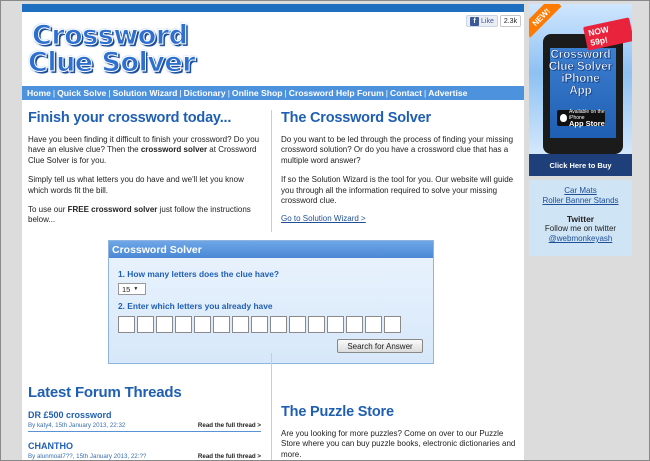 This screenshot has height=461, width=650. Describe the element at coordinates (273, 8) in the screenshot. I see `top-bar` at that location.